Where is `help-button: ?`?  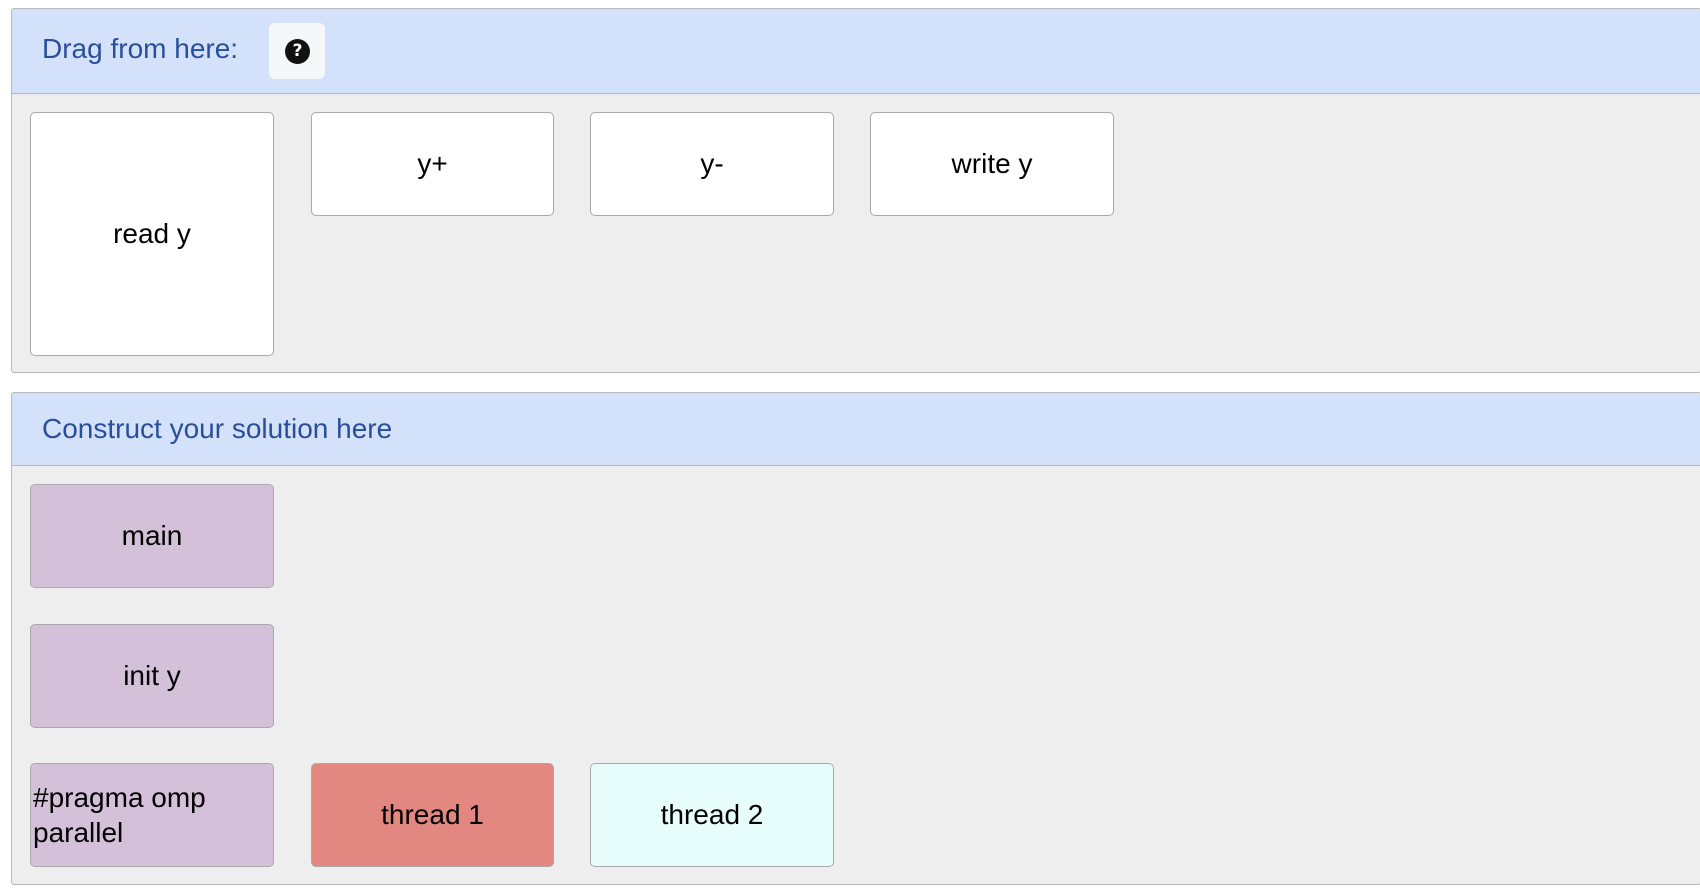 help-button: ? is located at coordinates (297, 51).